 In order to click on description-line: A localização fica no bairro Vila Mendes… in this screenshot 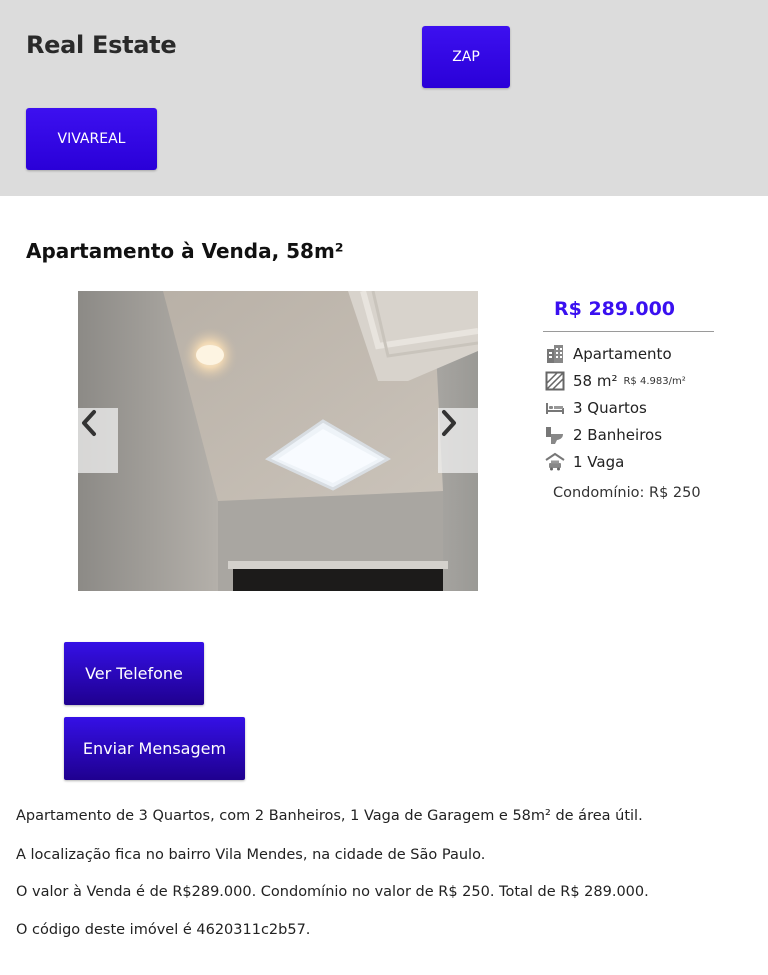, I will do `click(251, 855)`.